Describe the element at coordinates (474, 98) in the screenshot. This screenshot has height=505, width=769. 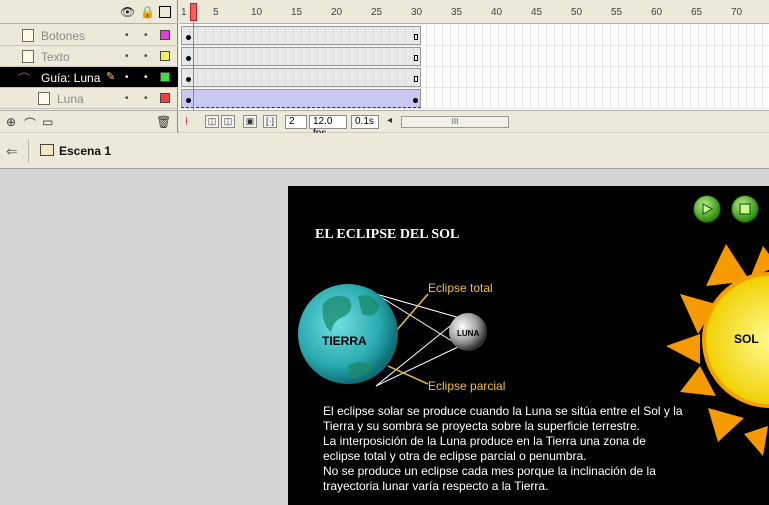
I see `frame-row-luna` at that location.